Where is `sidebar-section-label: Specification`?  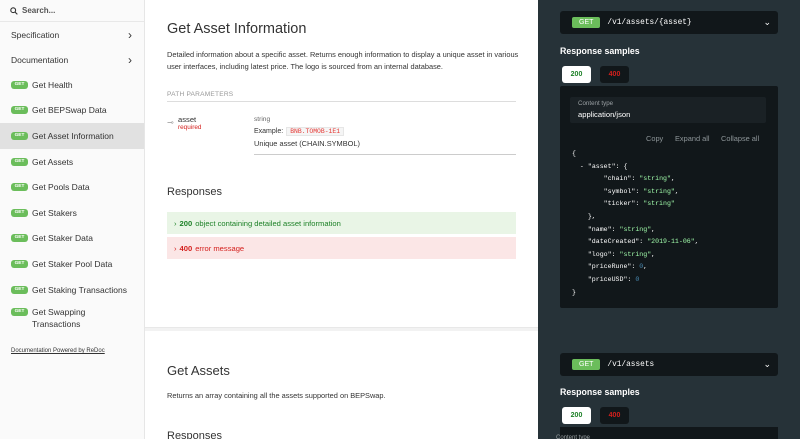 sidebar-section-label: Specification is located at coordinates (35, 34).